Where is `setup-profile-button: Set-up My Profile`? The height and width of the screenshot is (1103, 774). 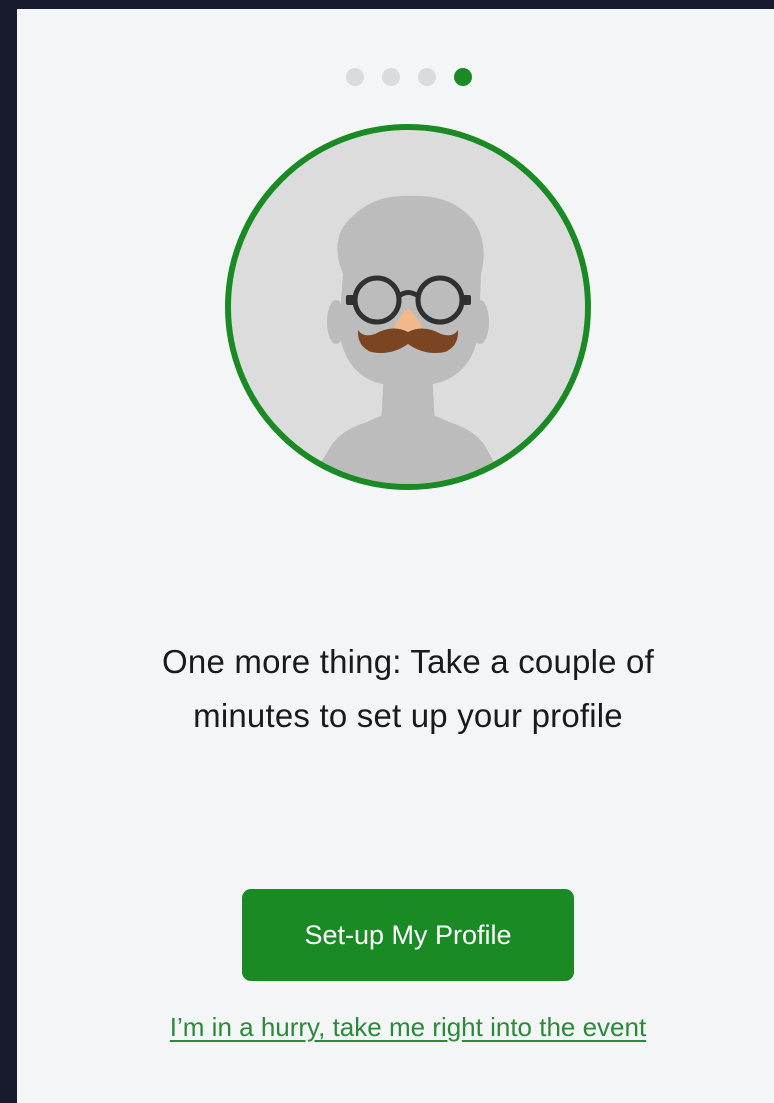
setup-profile-button: Set-up My Profile is located at coordinates (408, 935).